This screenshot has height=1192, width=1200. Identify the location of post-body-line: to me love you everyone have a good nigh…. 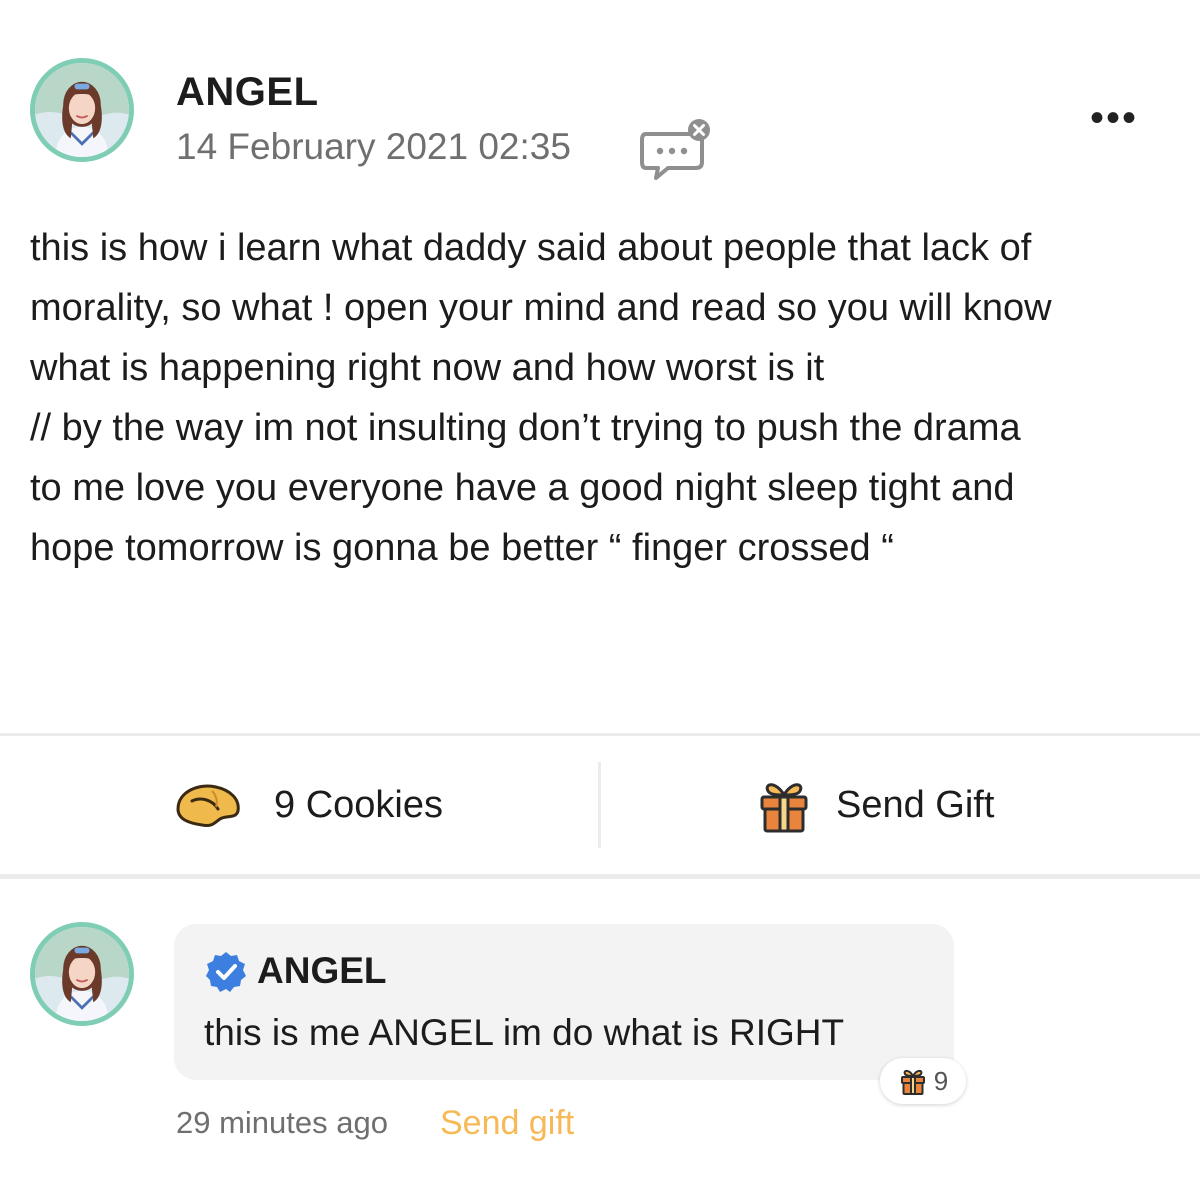
(522, 488).